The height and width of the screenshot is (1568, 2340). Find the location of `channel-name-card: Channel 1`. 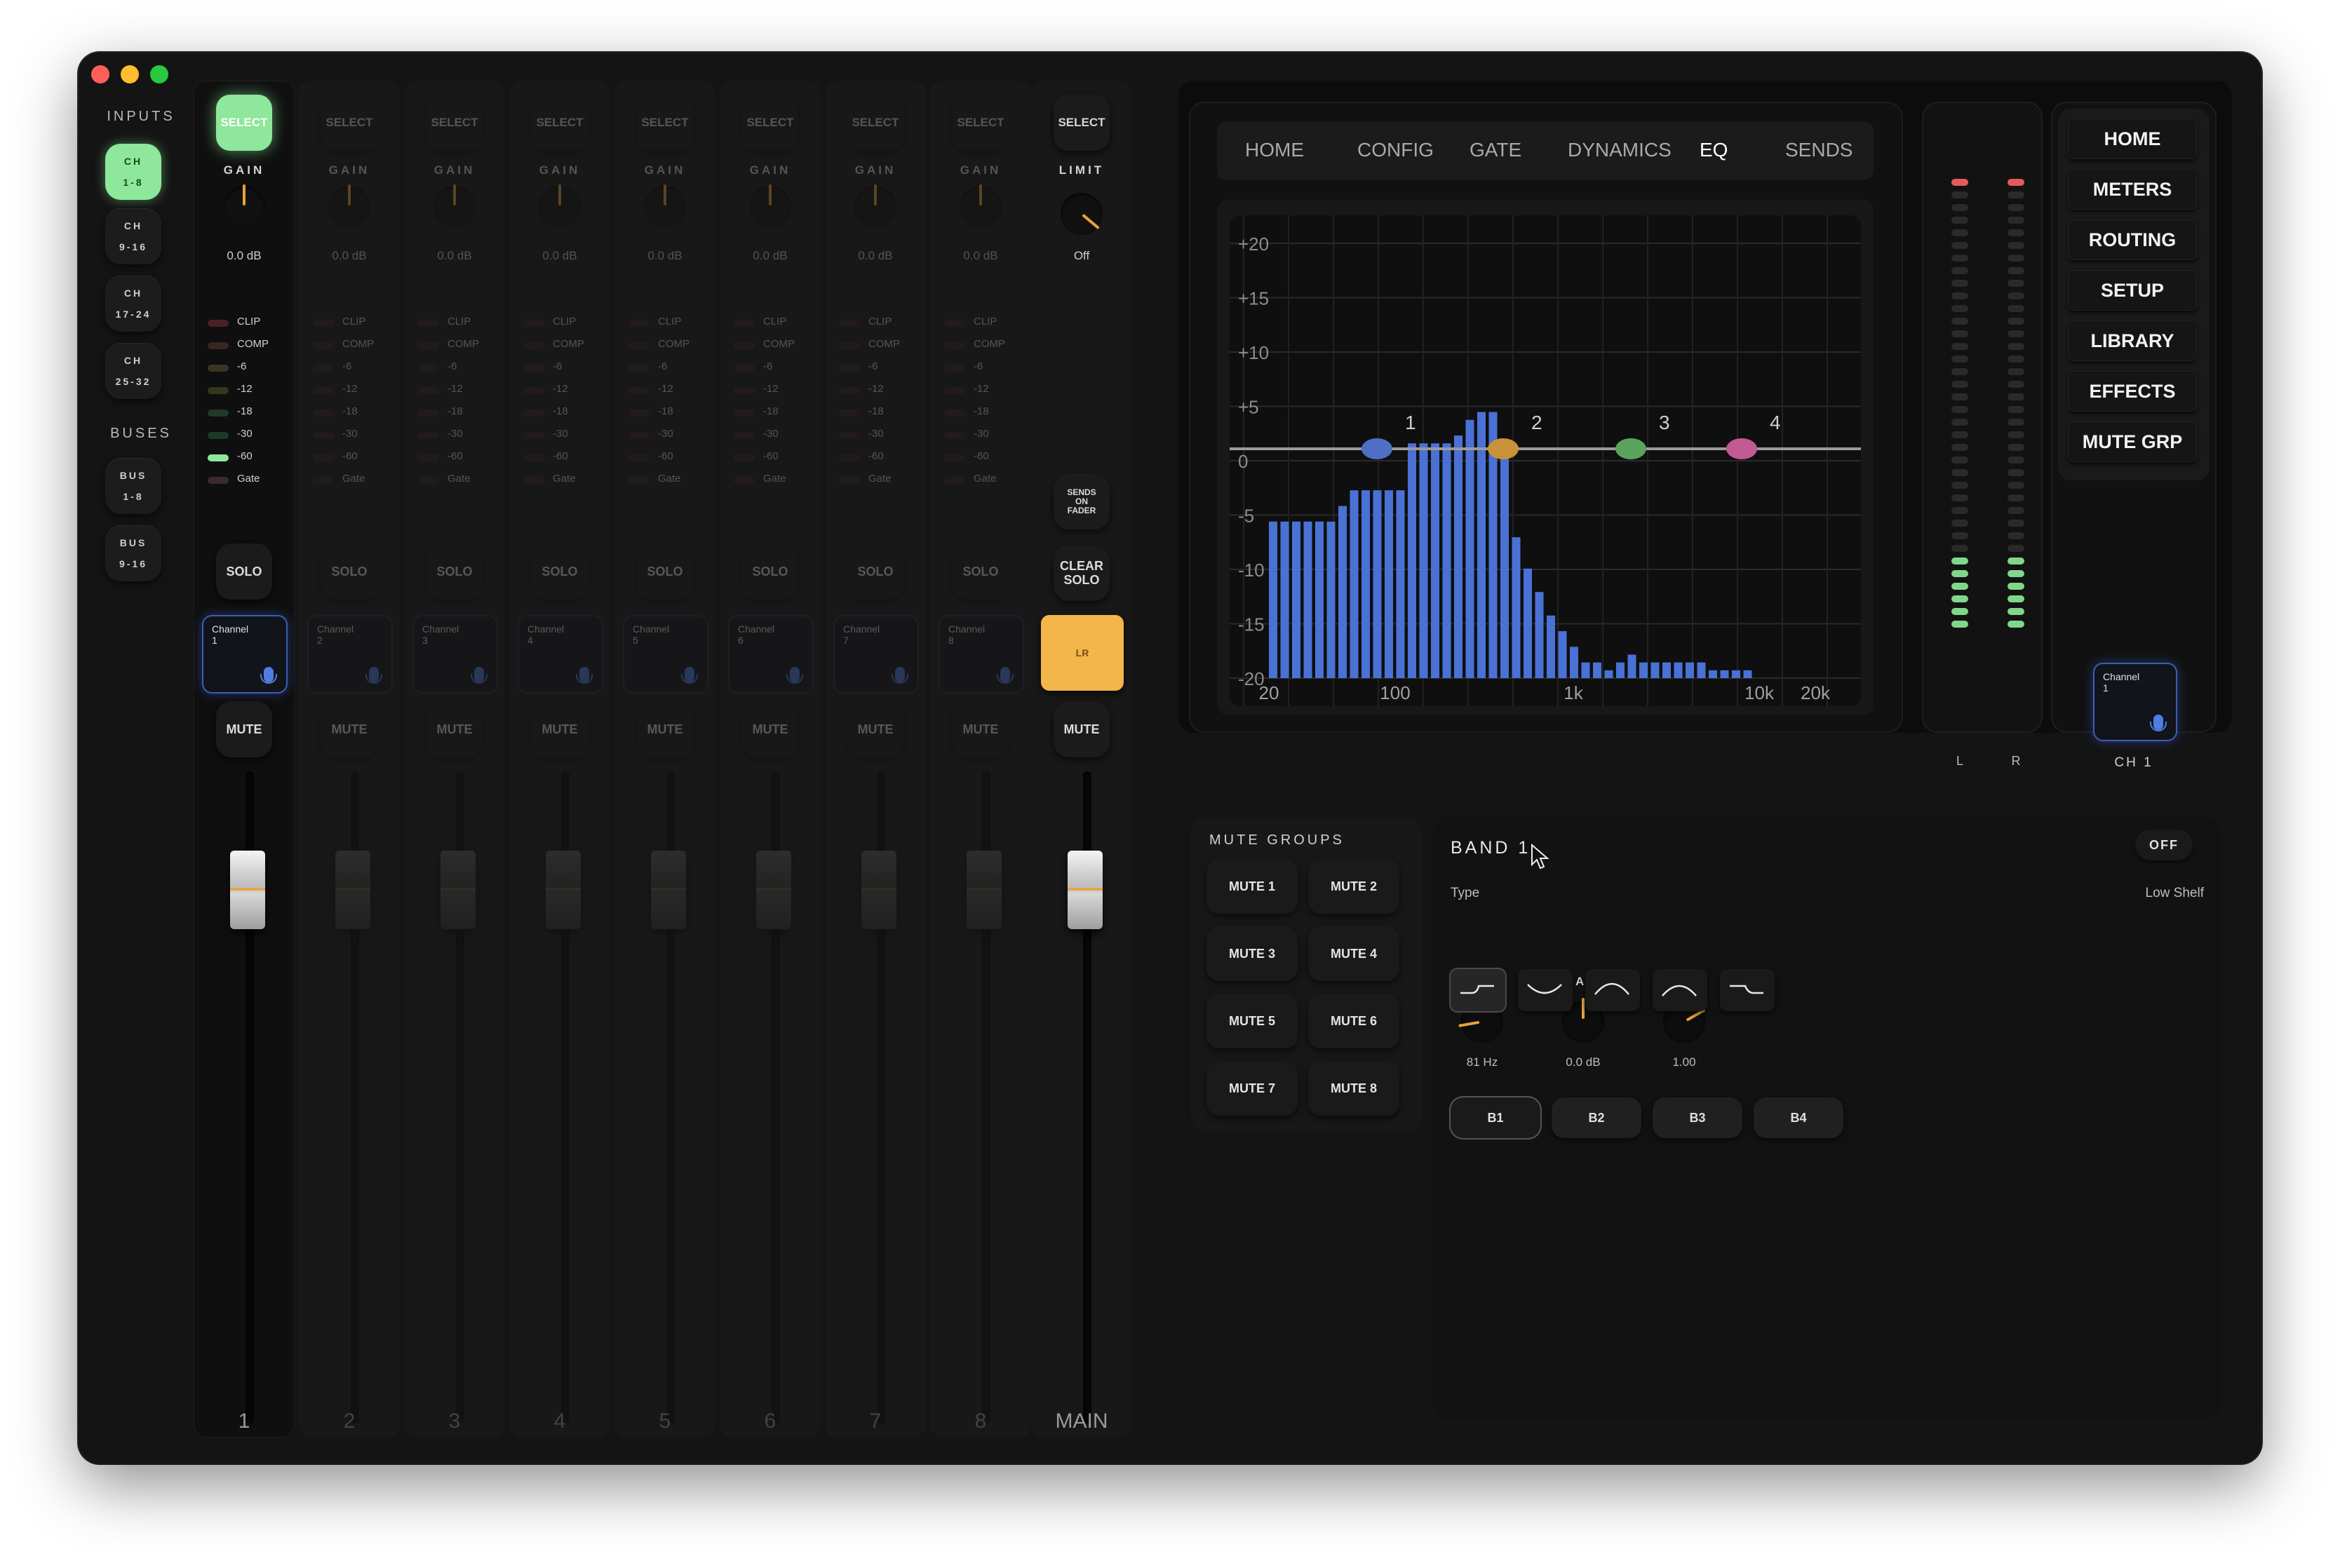

channel-name-card: Channel 1 is located at coordinates (245, 654).